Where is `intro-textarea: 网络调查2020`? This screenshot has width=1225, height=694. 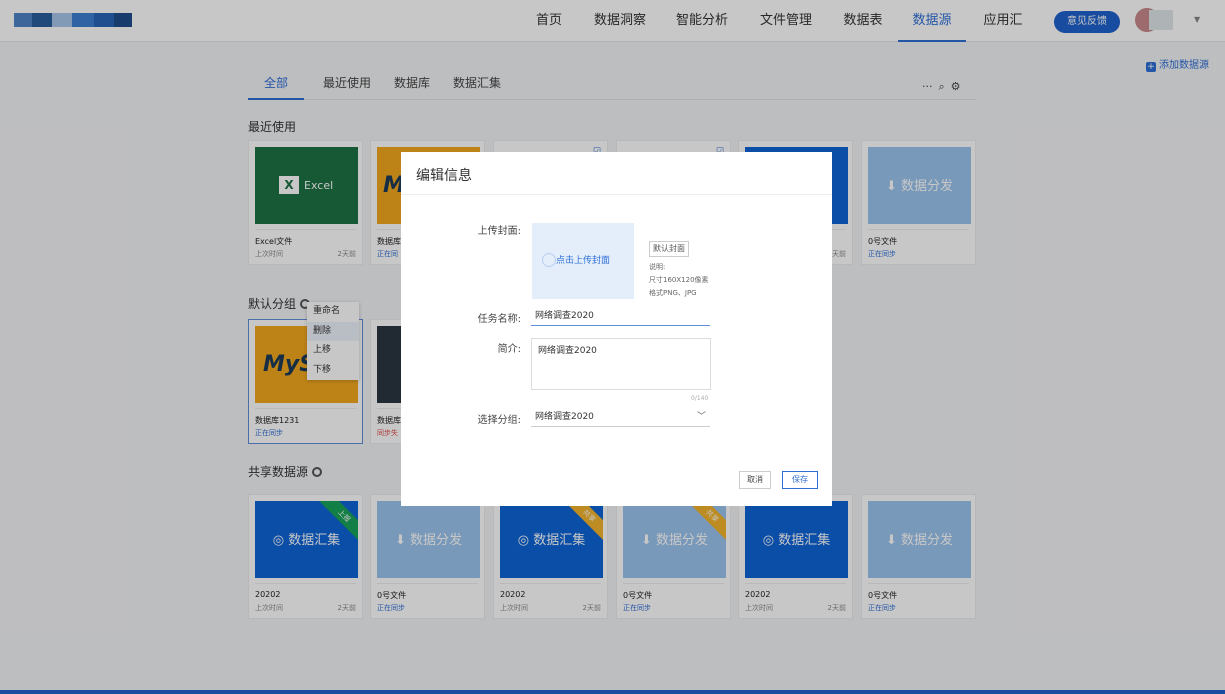 intro-textarea: 网络调查2020 is located at coordinates (621, 364).